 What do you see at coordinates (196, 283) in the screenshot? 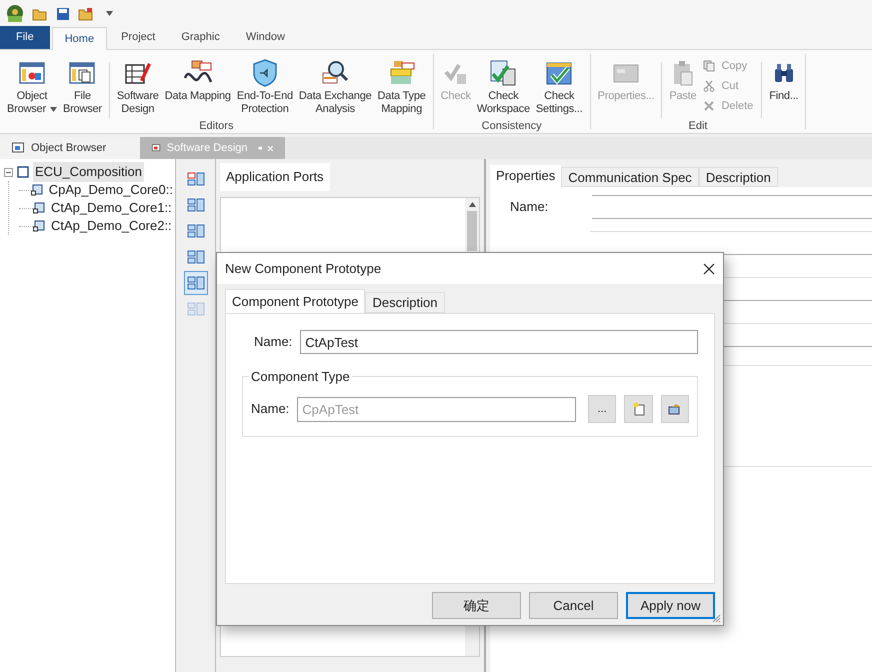
I see `toolbar-button` at bounding box center [196, 283].